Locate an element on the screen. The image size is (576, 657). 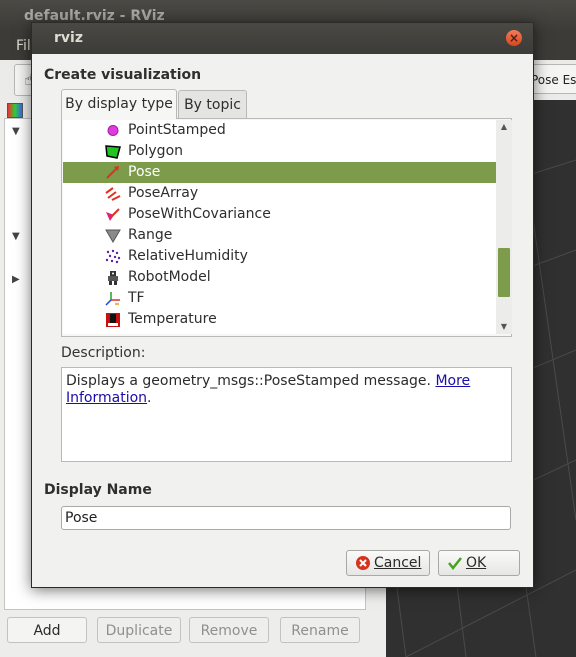
list-item-pointstamped: PointStamped is located at coordinates (279, 130).